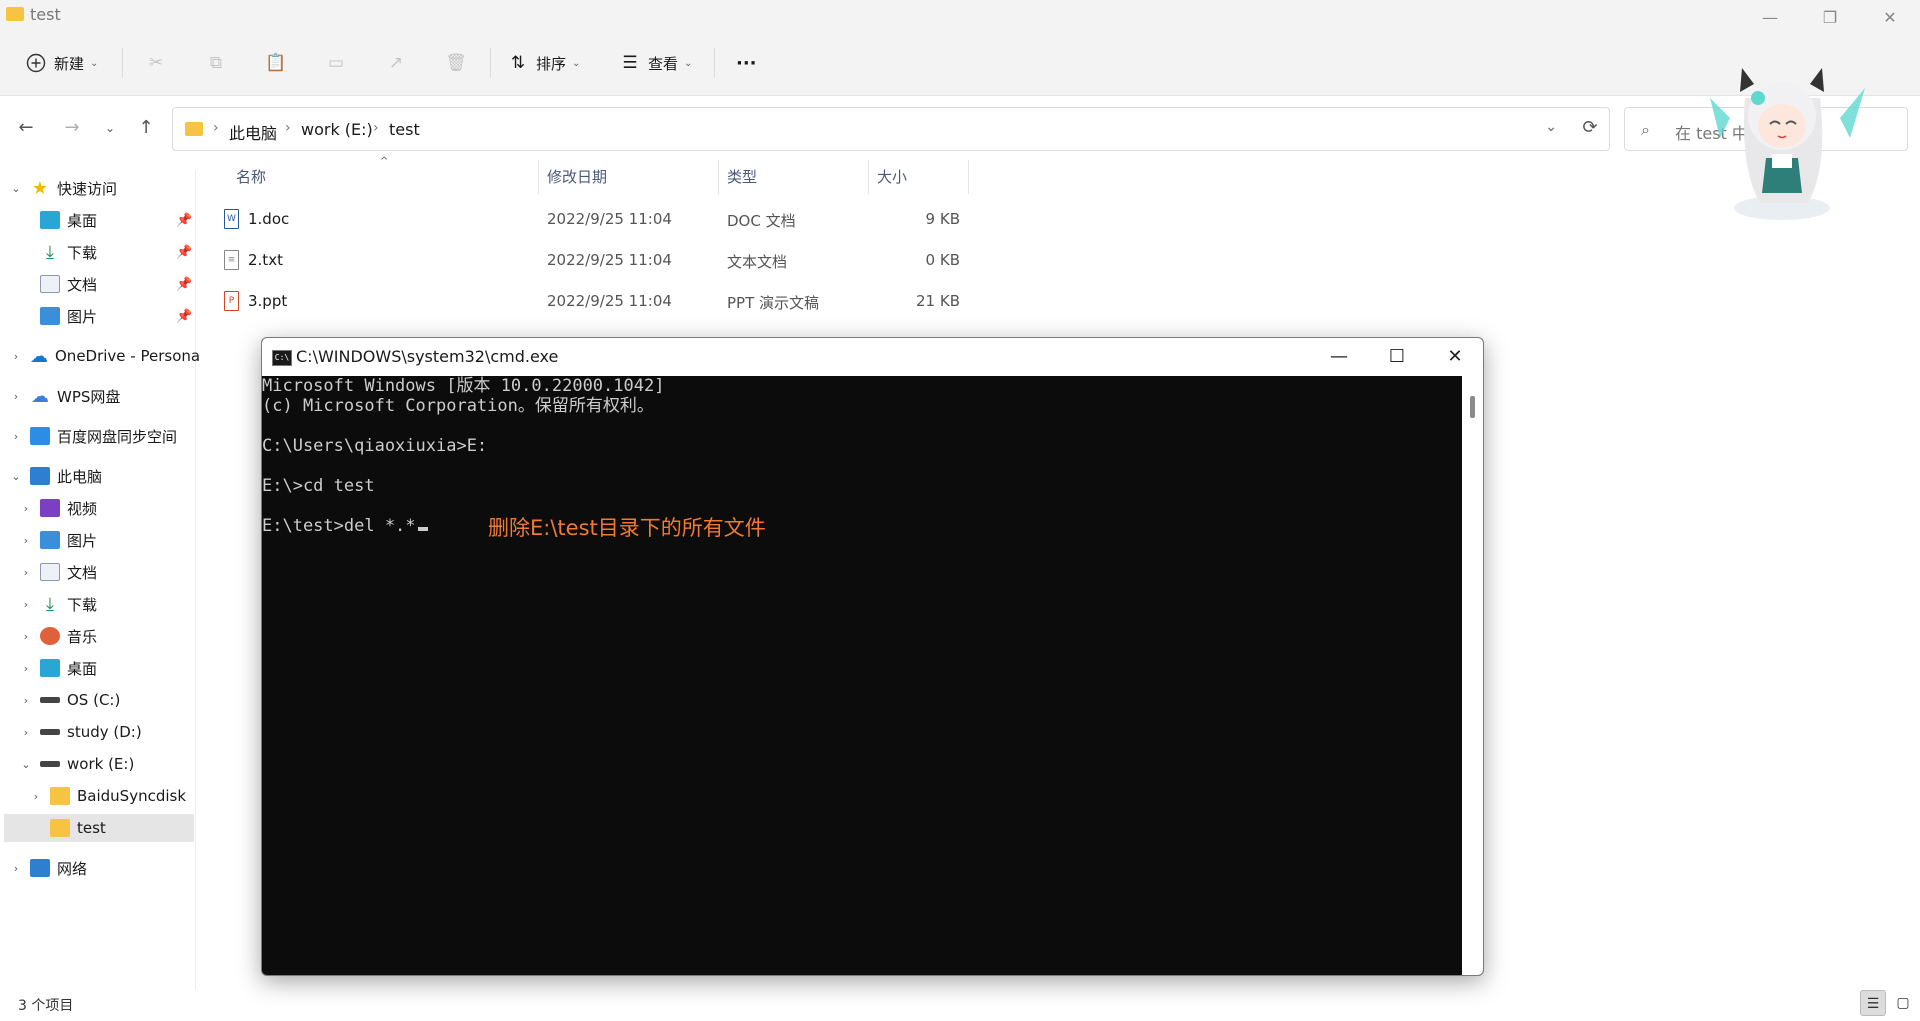  Describe the element at coordinates (551, 63) in the screenshot. I see `sort-label: 排序` at that location.